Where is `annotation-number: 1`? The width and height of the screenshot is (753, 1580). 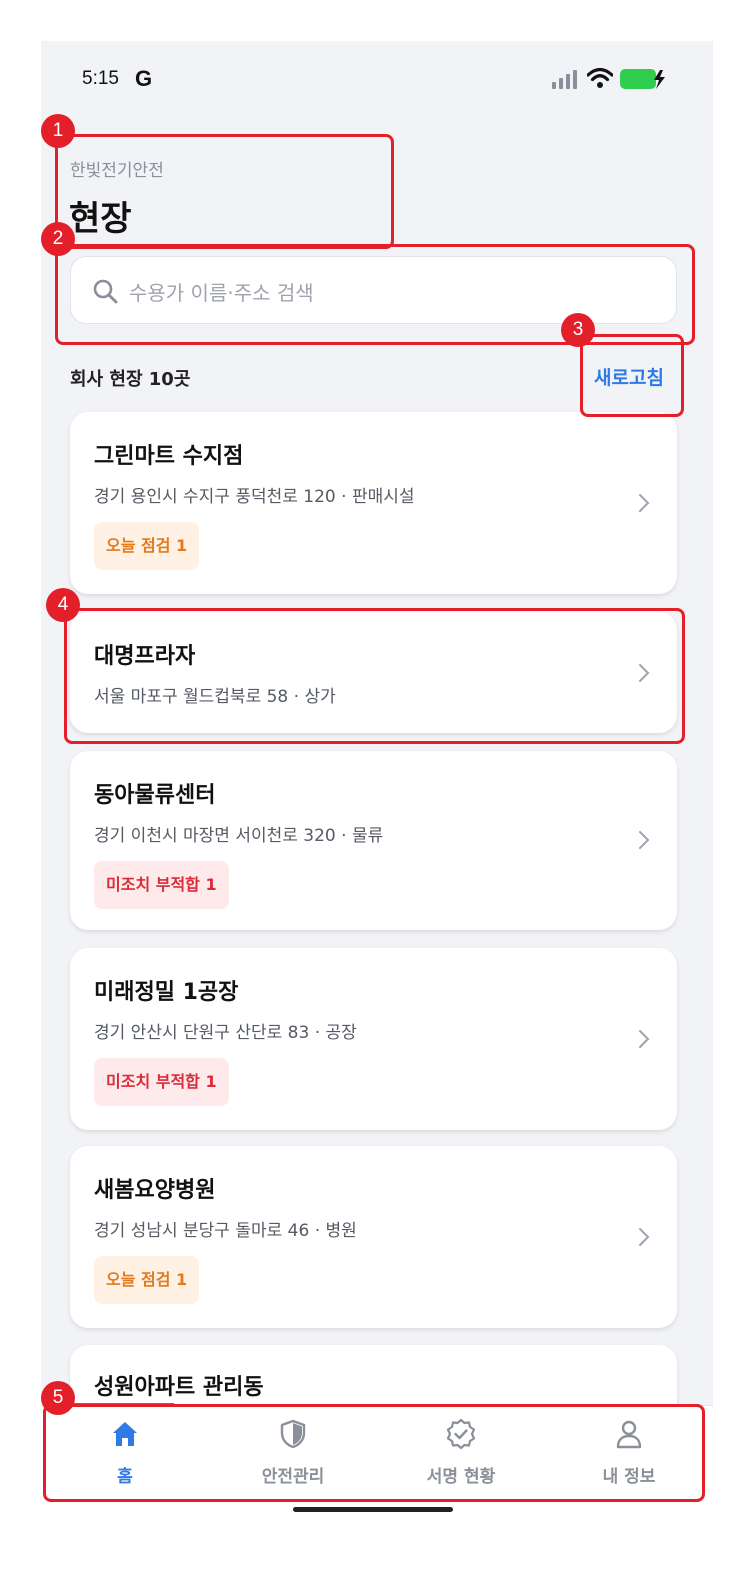 annotation-number: 1 is located at coordinates (58, 131).